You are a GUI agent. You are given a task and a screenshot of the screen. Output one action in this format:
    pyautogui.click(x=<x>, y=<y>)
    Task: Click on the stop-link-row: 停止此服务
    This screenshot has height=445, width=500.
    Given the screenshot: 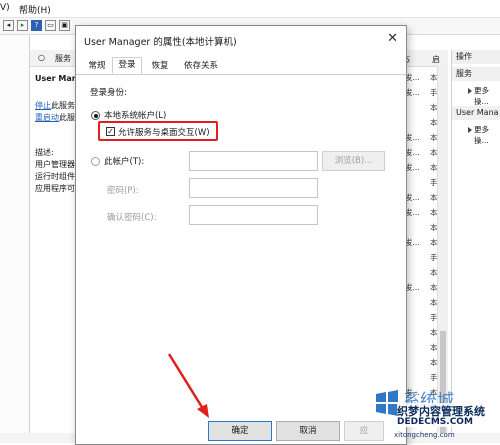 What is the action you would take?
    pyautogui.click(x=55, y=105)
    